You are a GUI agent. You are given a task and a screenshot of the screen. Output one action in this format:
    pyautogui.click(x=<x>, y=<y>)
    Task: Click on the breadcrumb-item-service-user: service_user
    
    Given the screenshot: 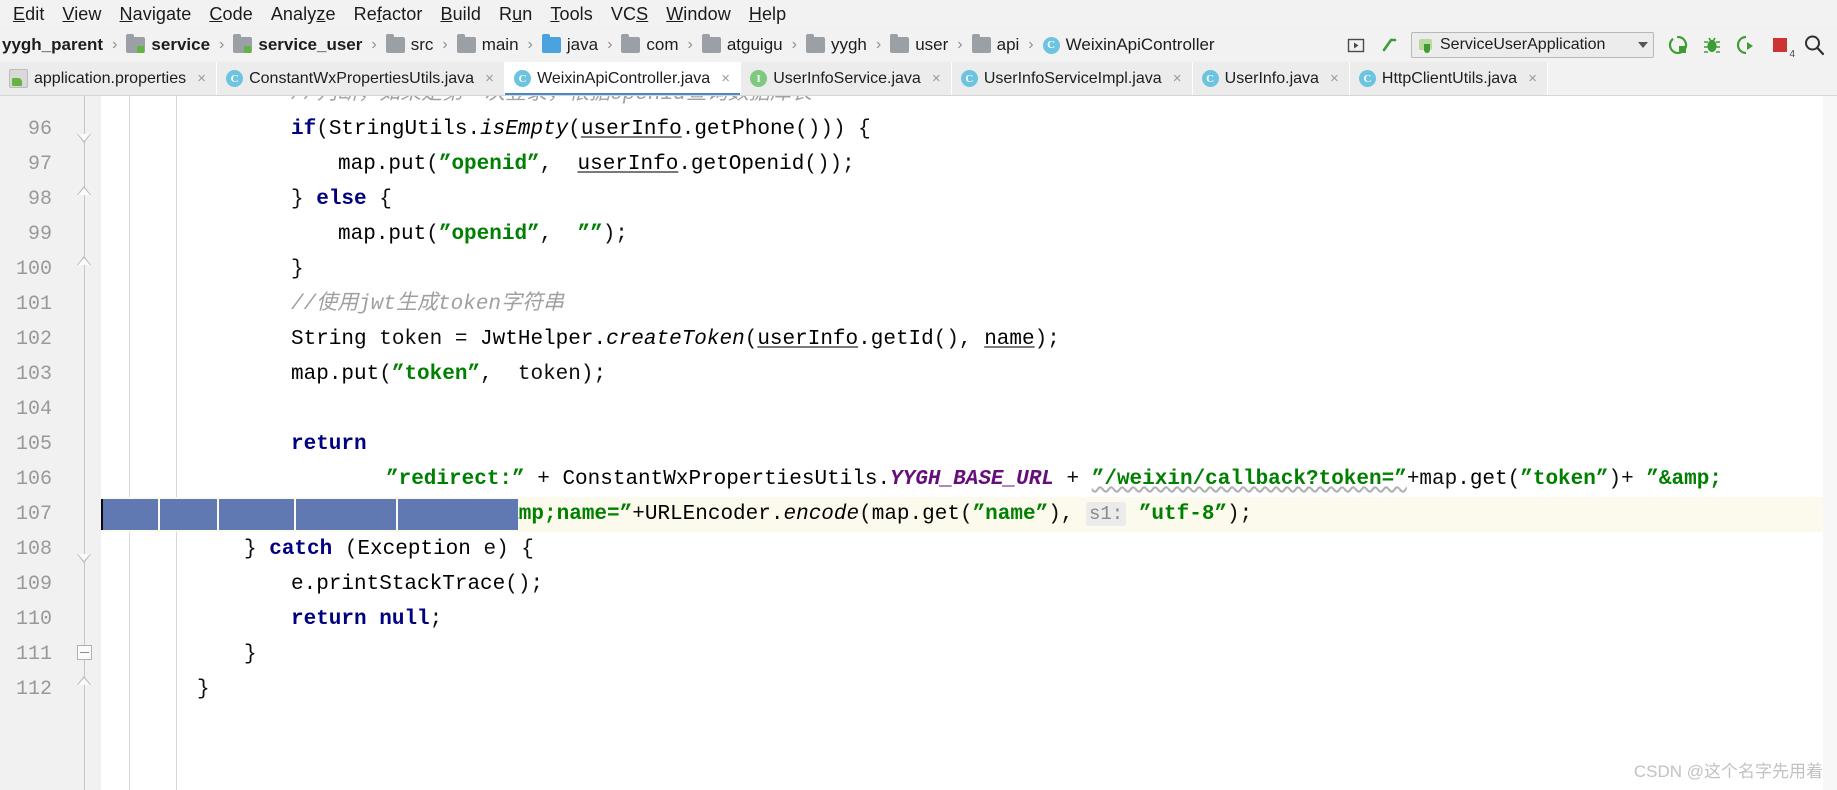 What is the action you would take?
    pyautogui.click(x=297, y=44)
    